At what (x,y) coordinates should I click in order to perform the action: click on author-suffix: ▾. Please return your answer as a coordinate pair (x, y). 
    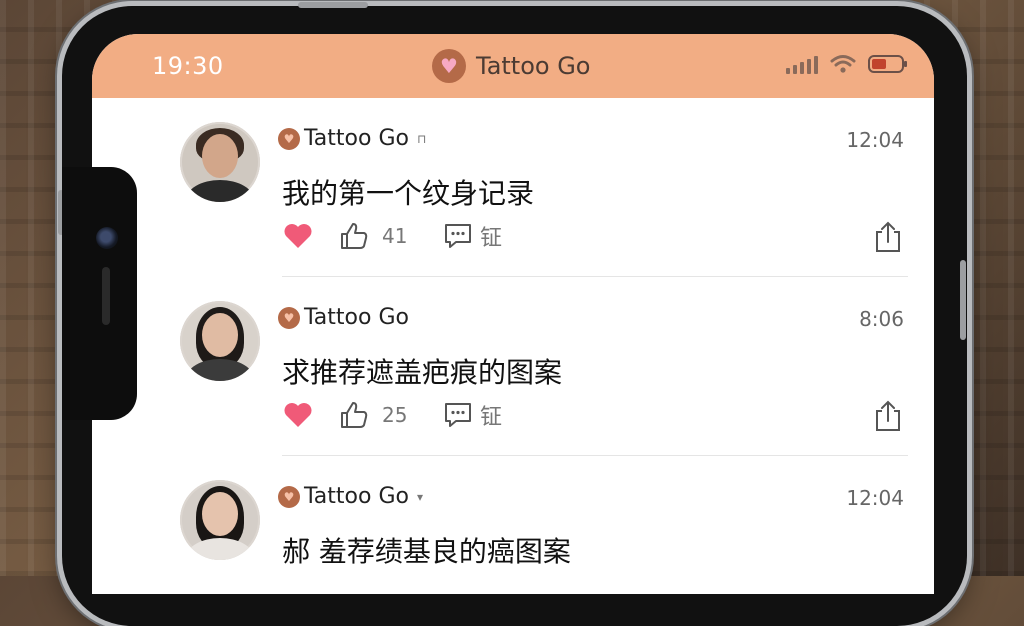
    Looking at the image, I should click on (419, 496).